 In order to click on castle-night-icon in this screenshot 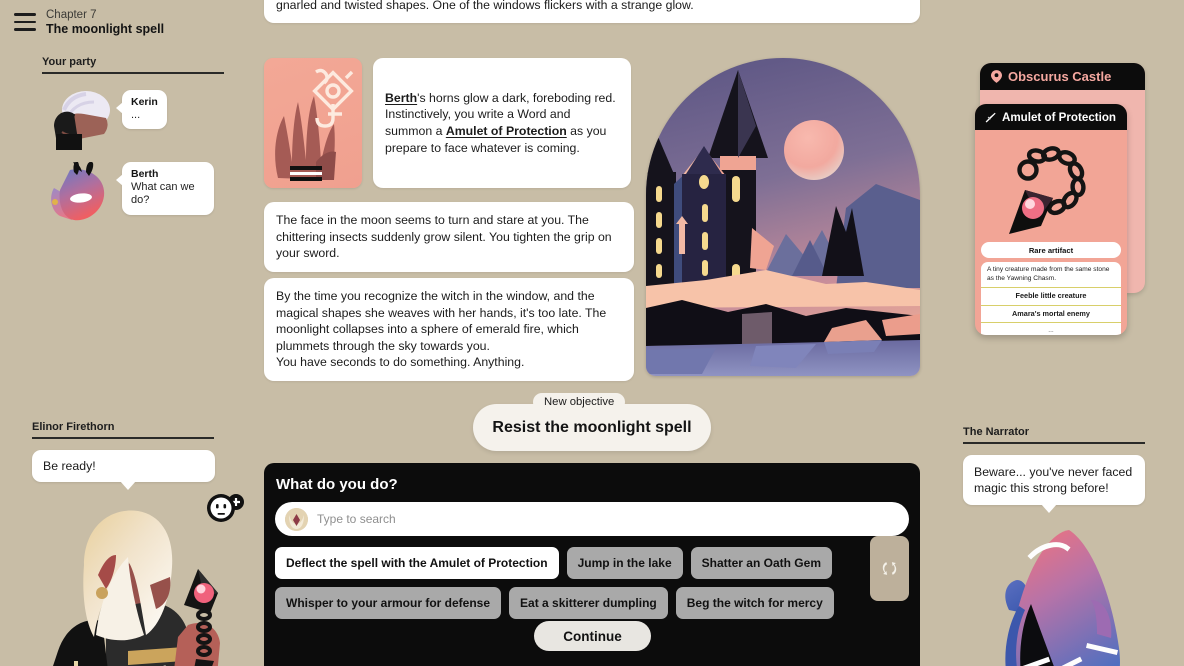, I will do `click(783, 217)`.